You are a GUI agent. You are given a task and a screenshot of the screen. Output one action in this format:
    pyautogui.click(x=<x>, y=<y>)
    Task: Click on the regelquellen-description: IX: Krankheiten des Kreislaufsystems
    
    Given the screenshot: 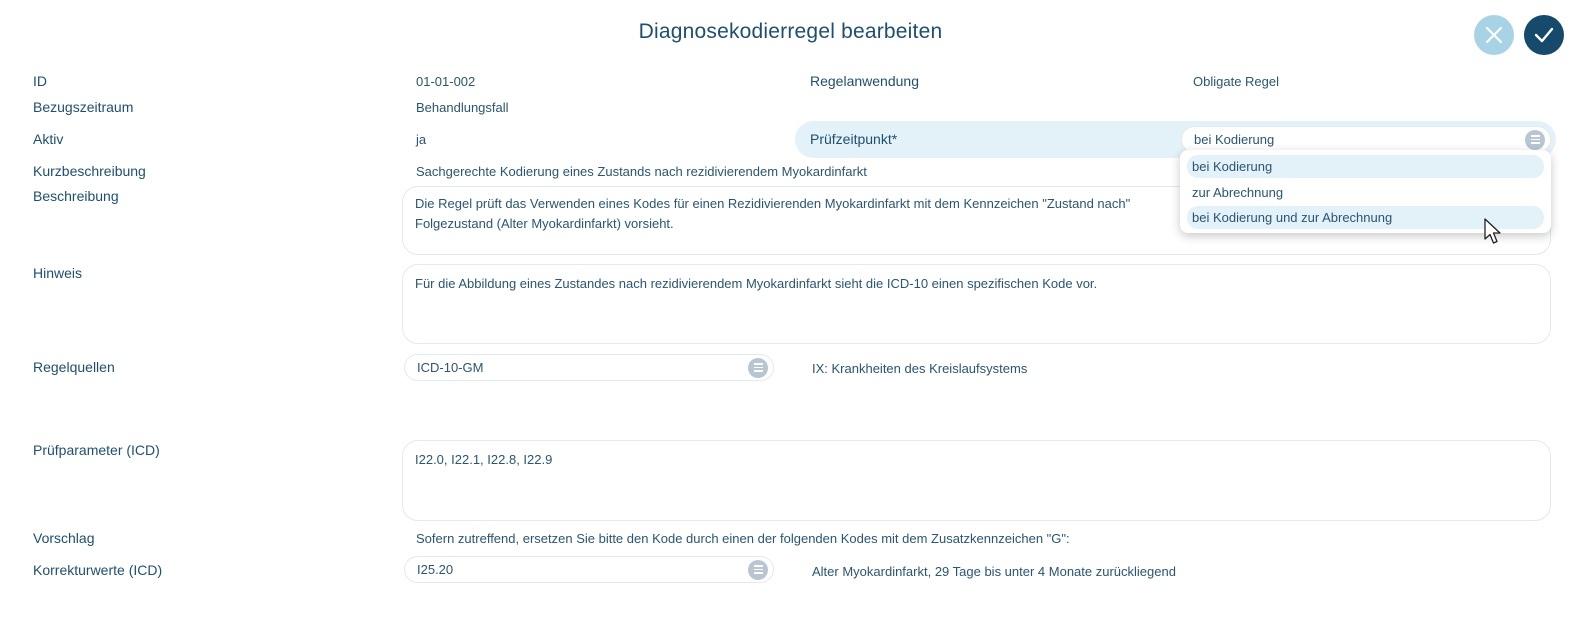 What is the action you would take?
    pyautogui.click(x=920, y=368)
    